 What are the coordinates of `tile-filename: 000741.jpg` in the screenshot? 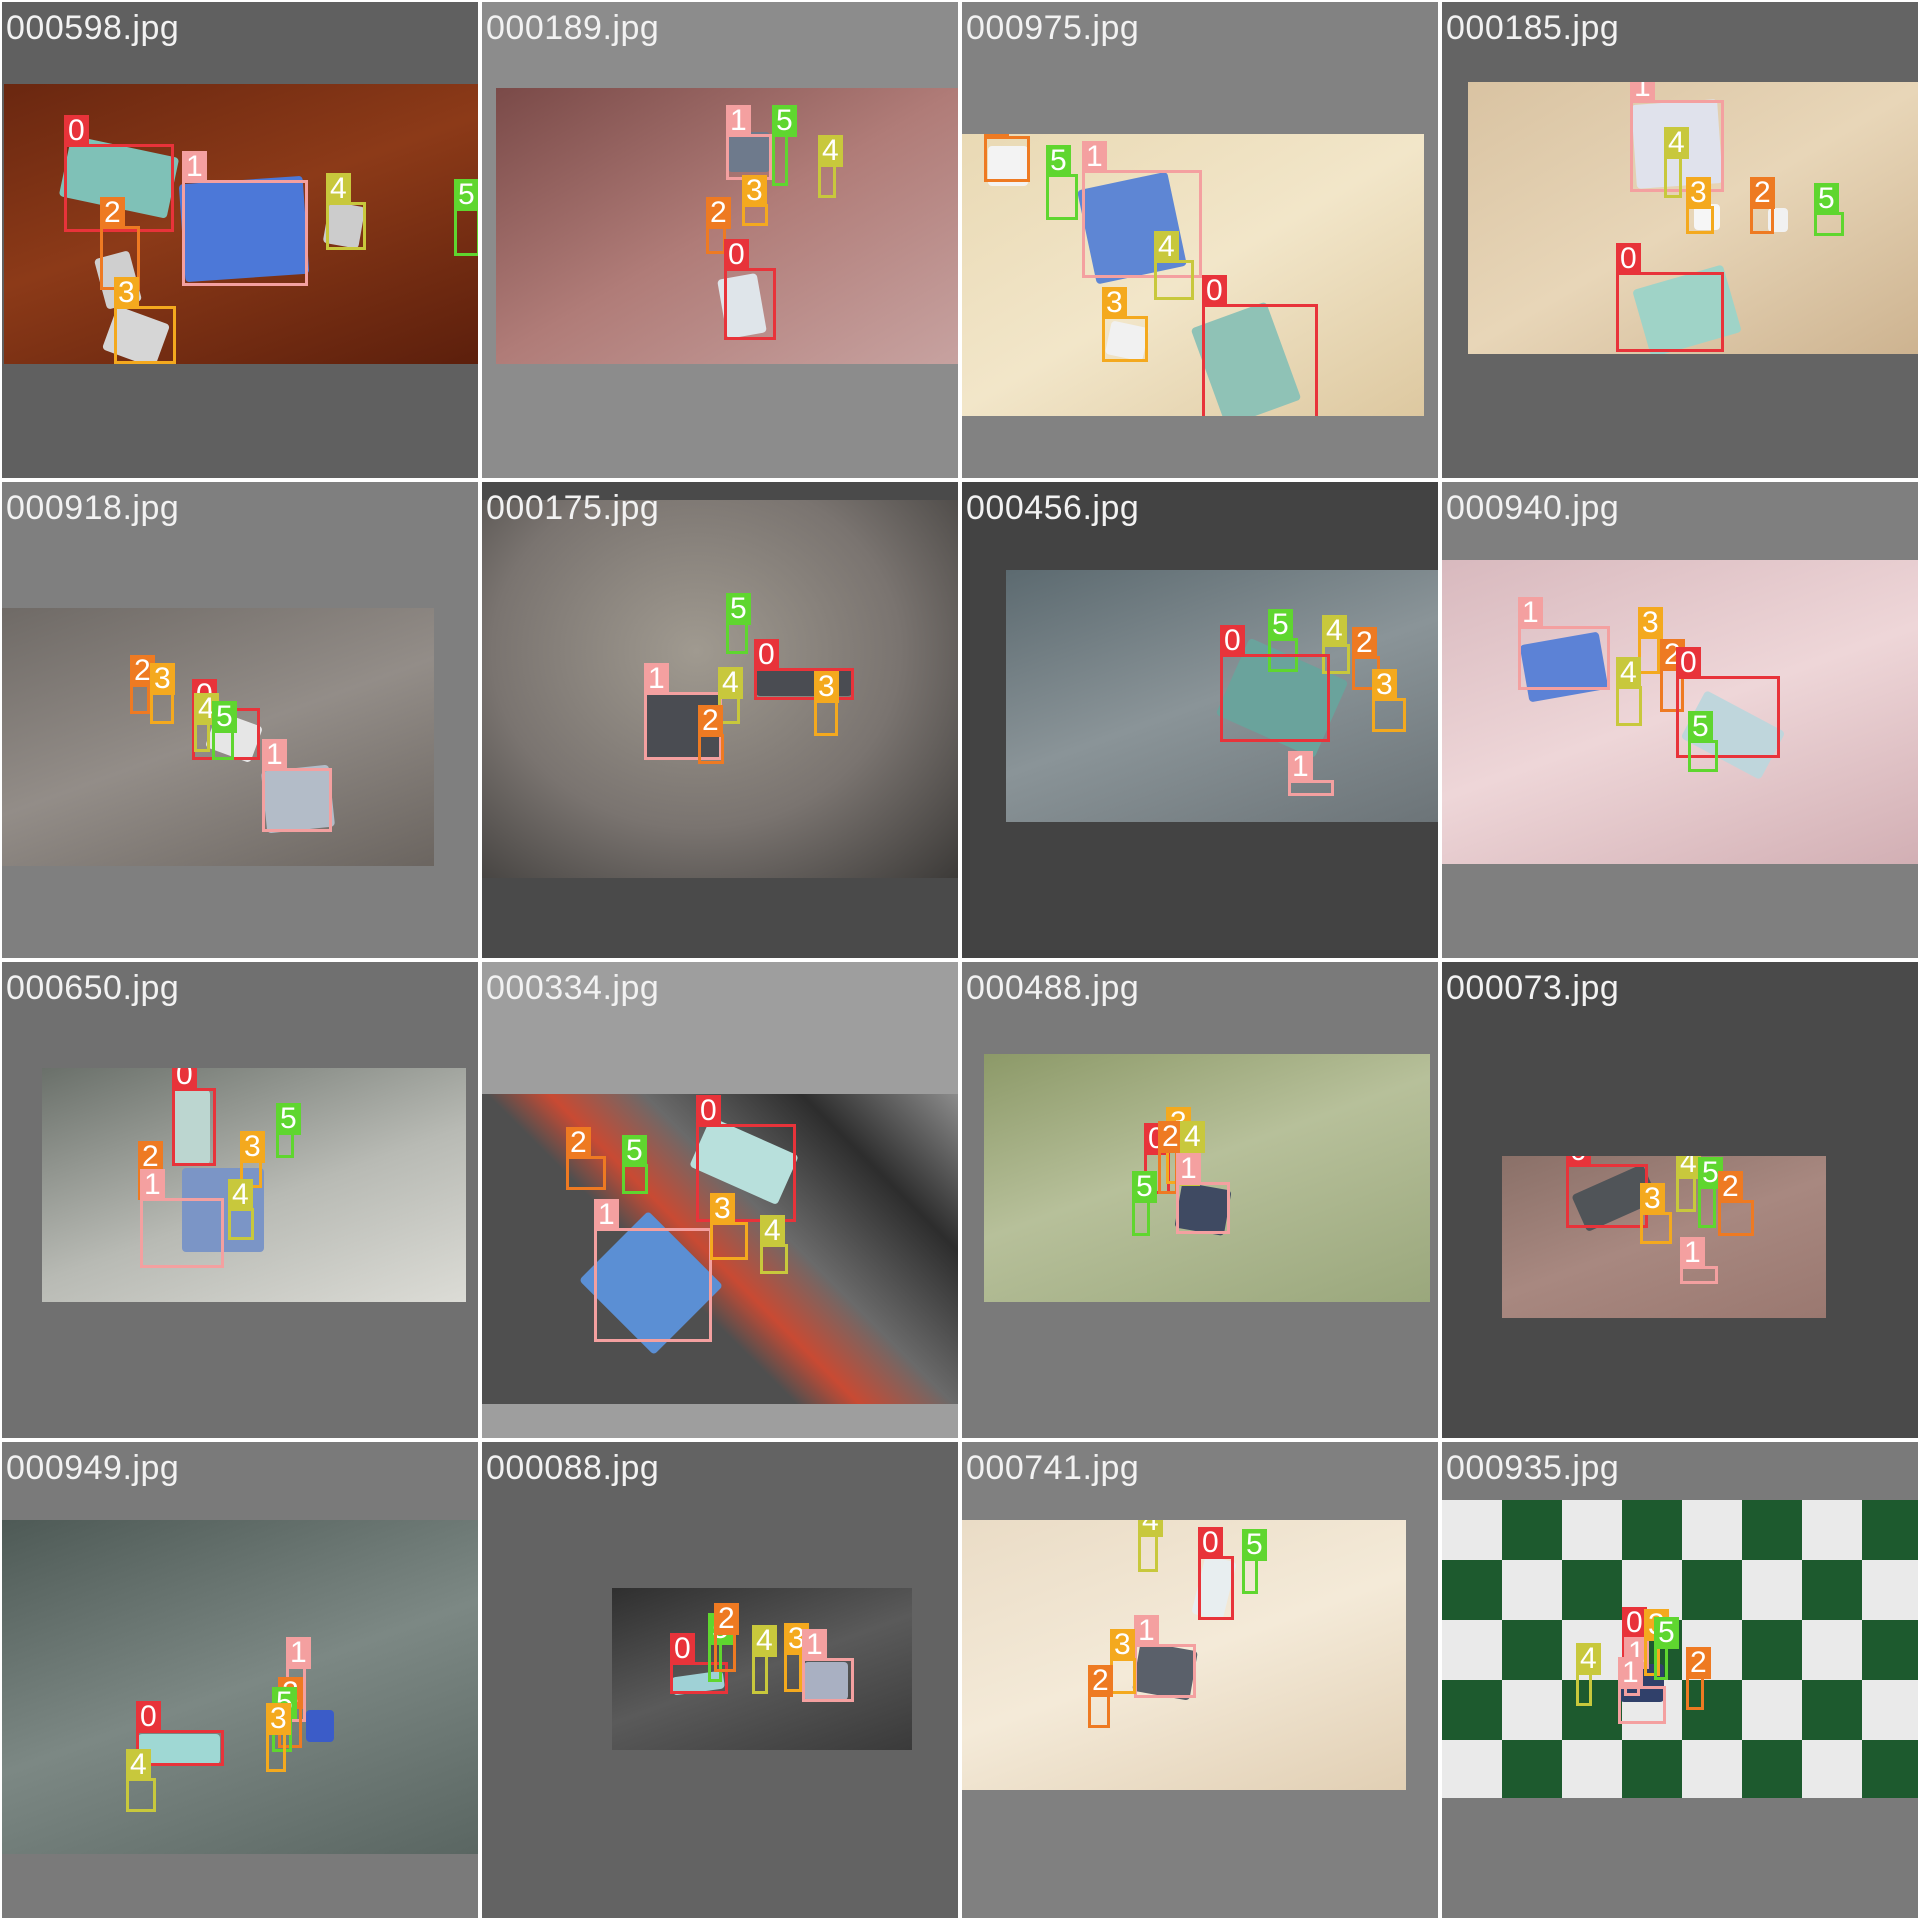 It's located at (1053, 1468).